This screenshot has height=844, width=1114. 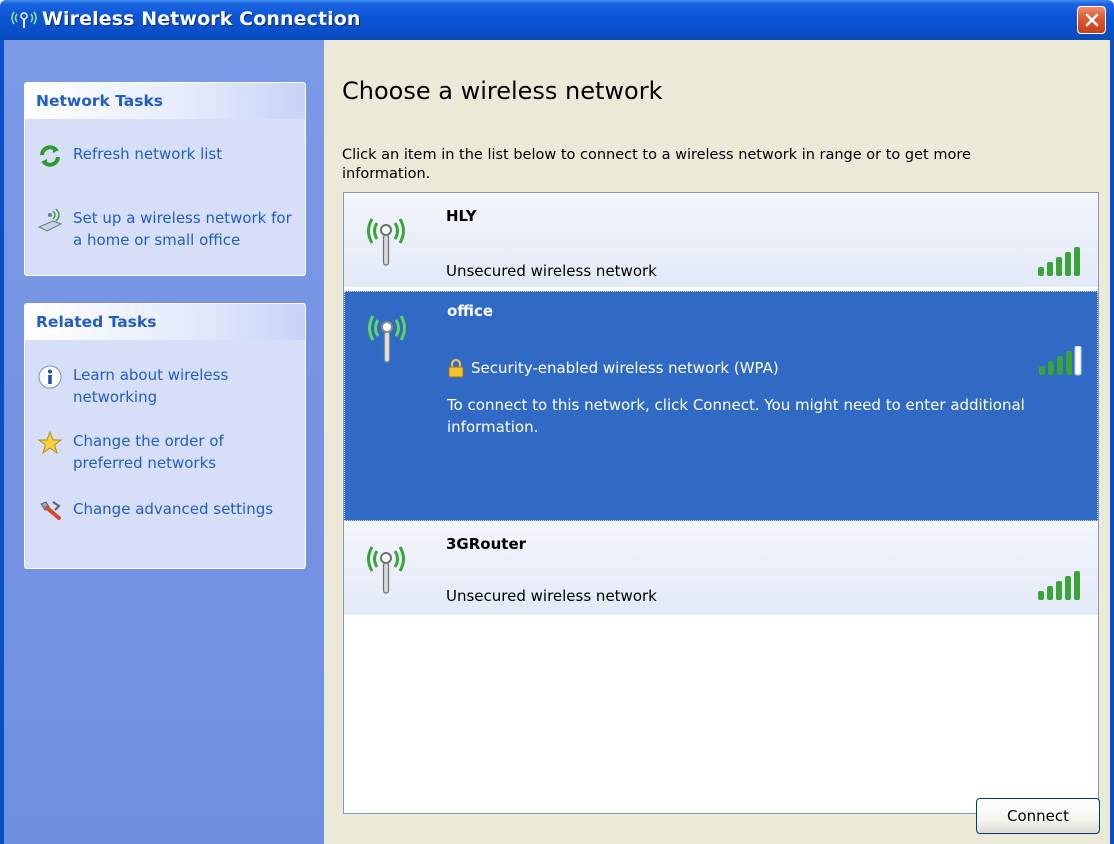 What do you see at coordinates (461, 216) in the screenshot?
I see `network-name: HLY` at bounding box center [461, 216].